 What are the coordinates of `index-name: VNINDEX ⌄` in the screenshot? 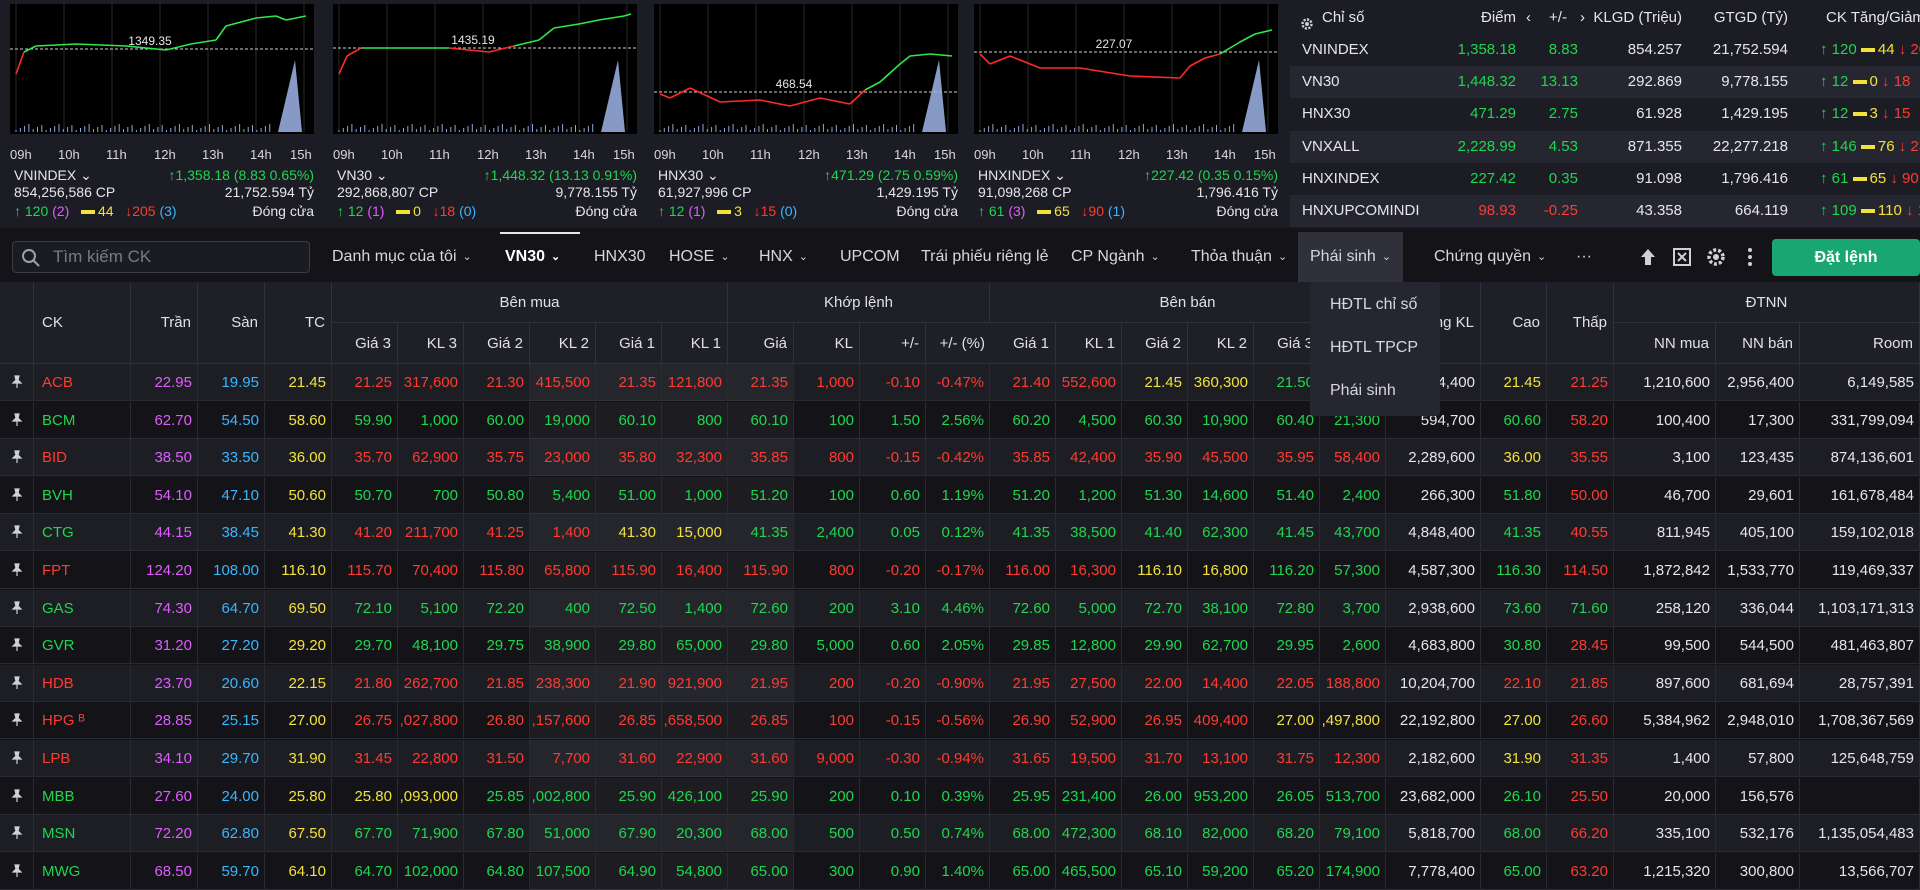 It's located at (53, 175).